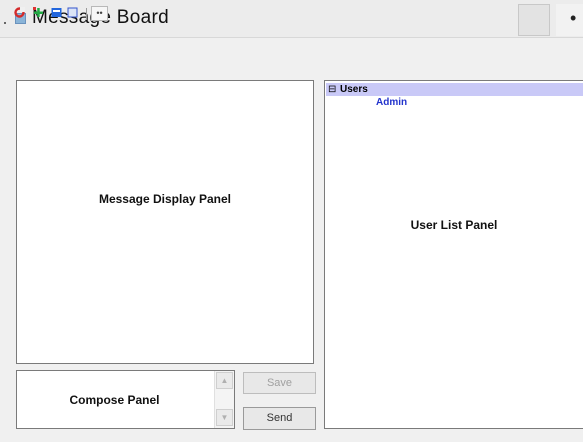 Image resolution: width=583 pixels, height=442 pixels. Describe the element at coordinates (534, 20) in the screenshot. I see `maximize-button` at that location.